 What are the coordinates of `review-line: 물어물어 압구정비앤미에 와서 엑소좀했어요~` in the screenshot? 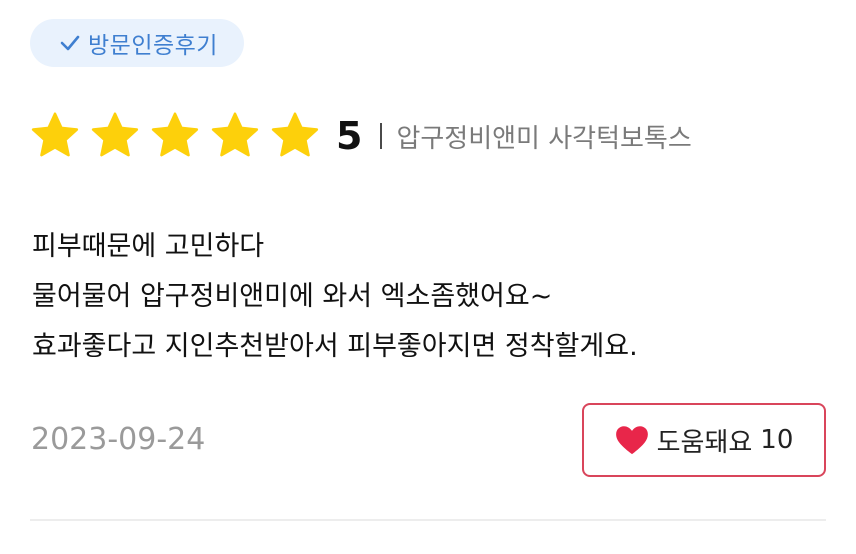 It's located at (292, 296).